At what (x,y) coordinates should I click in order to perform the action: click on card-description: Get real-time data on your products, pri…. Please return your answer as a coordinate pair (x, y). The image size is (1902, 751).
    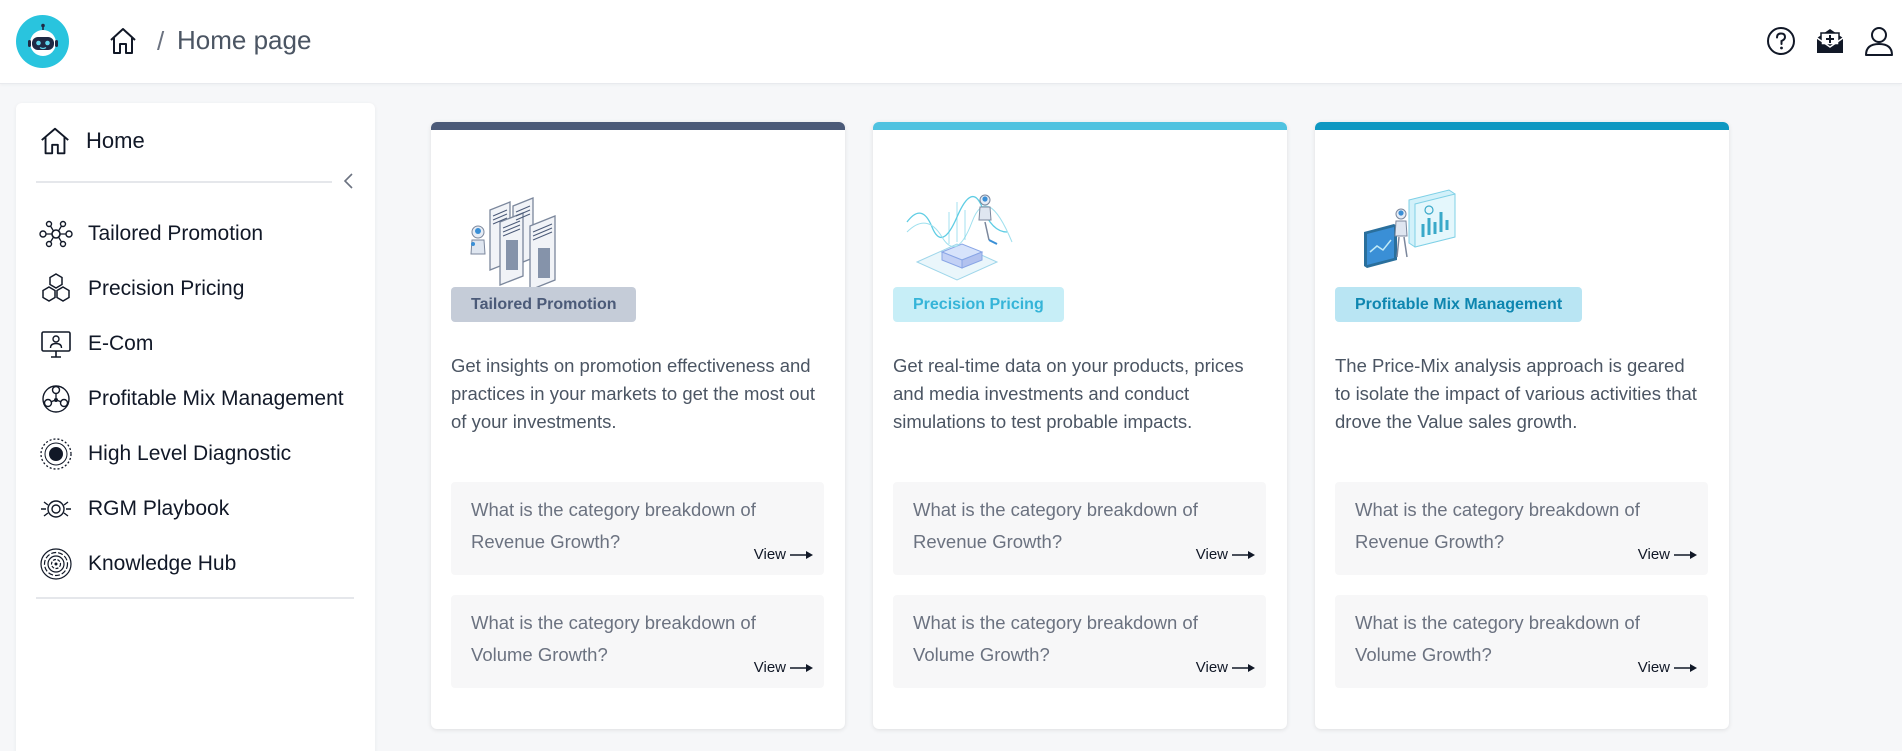
    Looking at the image, I should click on (1068, 393).